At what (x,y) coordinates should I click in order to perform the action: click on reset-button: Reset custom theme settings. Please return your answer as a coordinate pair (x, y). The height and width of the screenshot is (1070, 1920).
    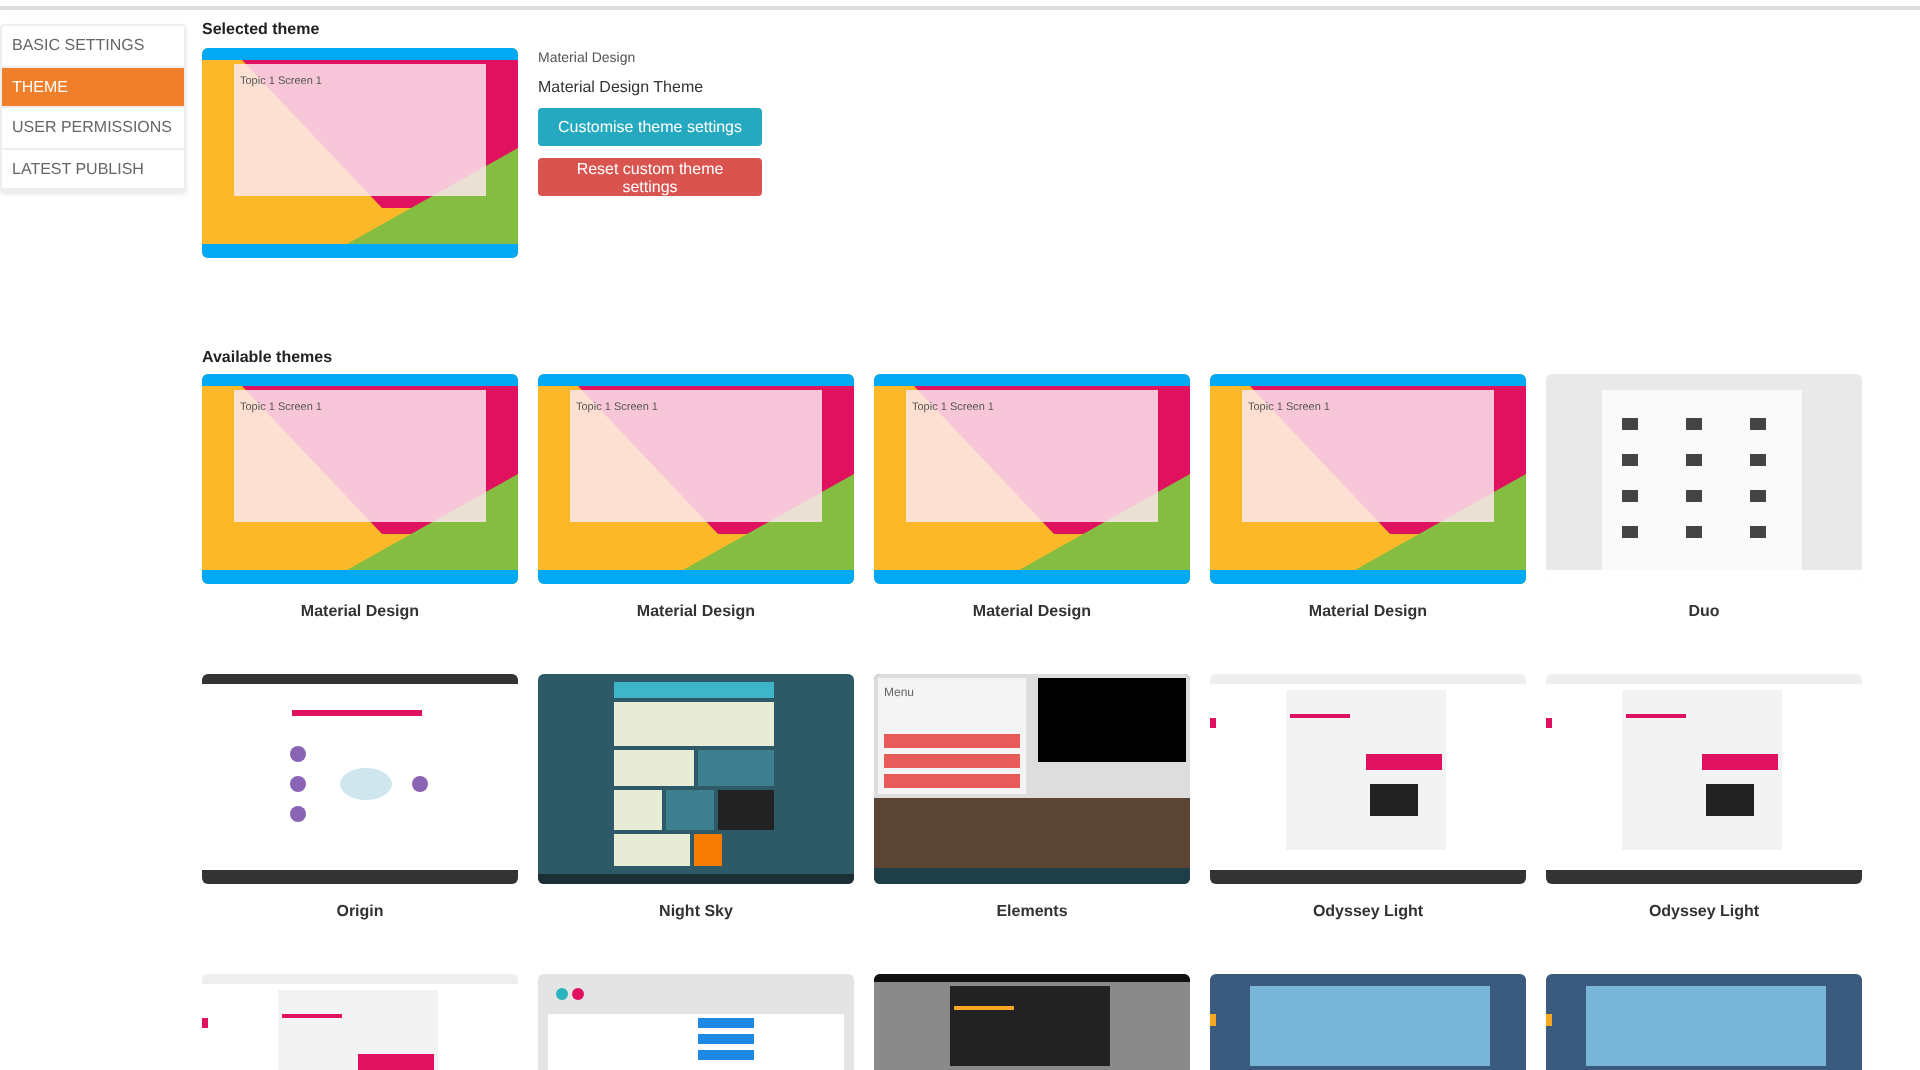
    Looking at the image, I should click on (650, 177).